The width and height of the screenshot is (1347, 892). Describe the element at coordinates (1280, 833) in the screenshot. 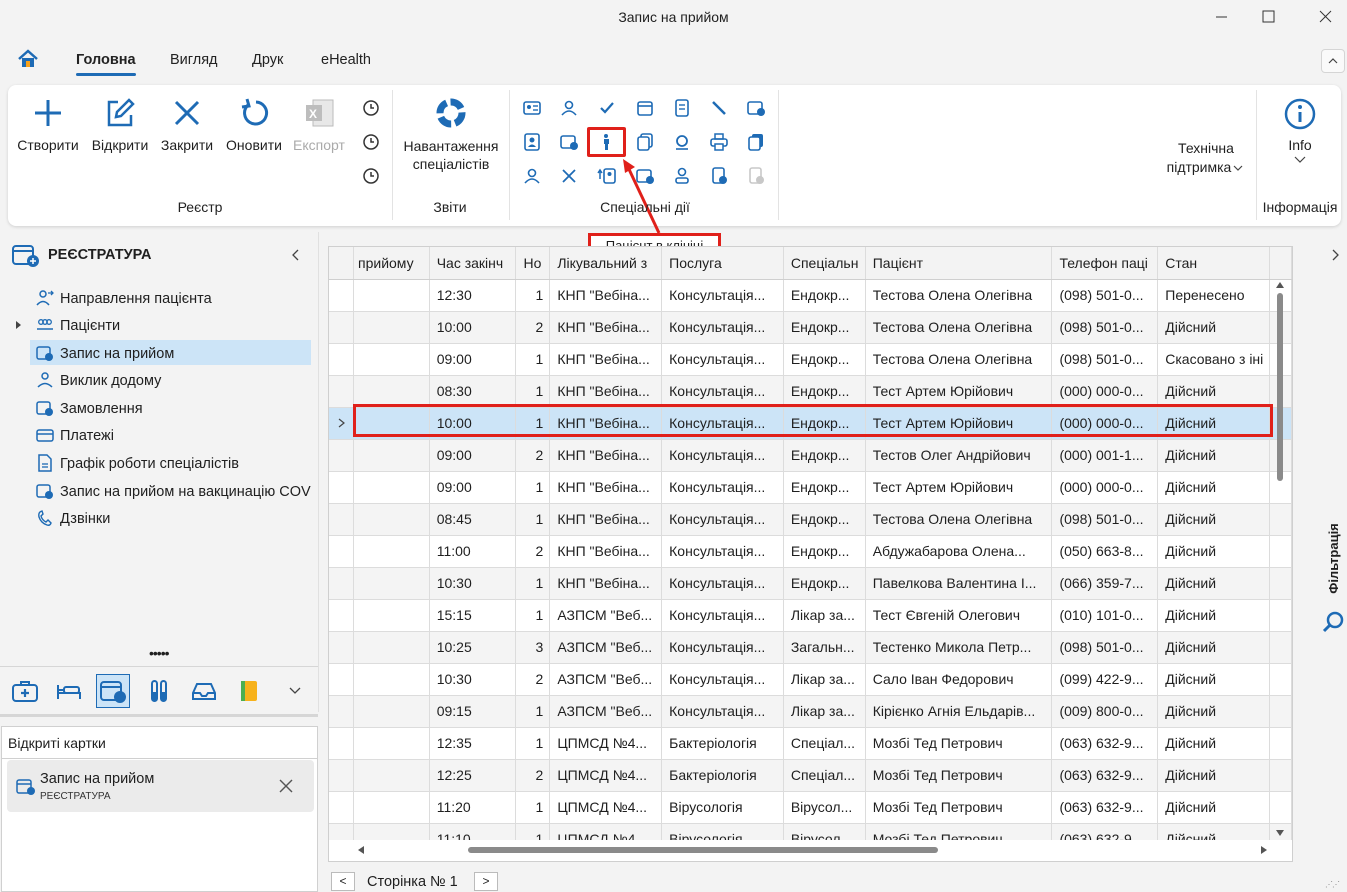

I see `scroll-down-arrow` at that location.